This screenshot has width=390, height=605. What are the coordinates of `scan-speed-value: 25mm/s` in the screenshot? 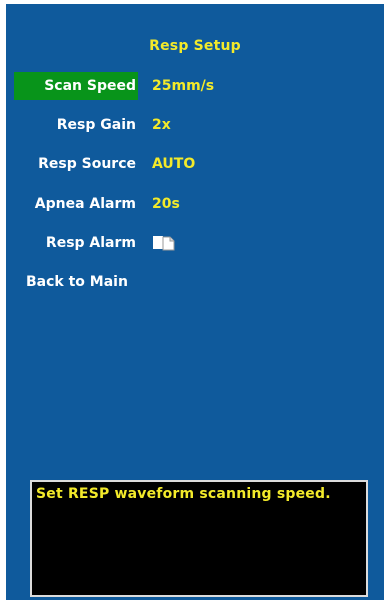 It's located at (183, 86).